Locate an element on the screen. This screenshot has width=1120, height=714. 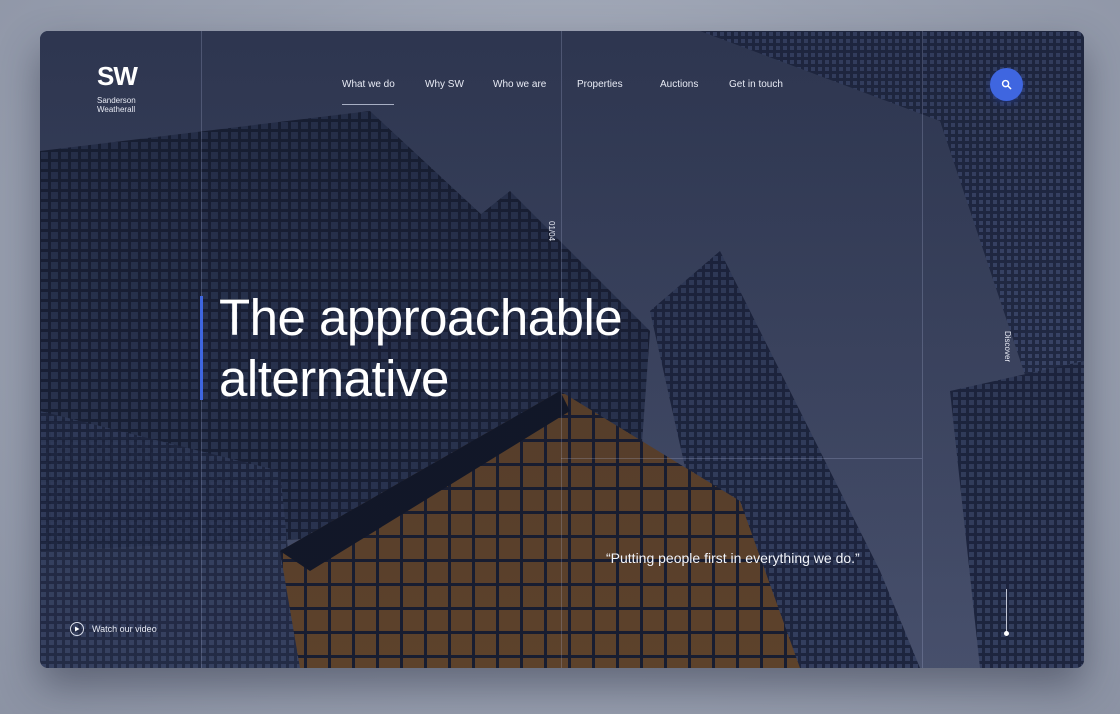
nav-item-why-sw: Why SW is located at coordinates (444, 84).